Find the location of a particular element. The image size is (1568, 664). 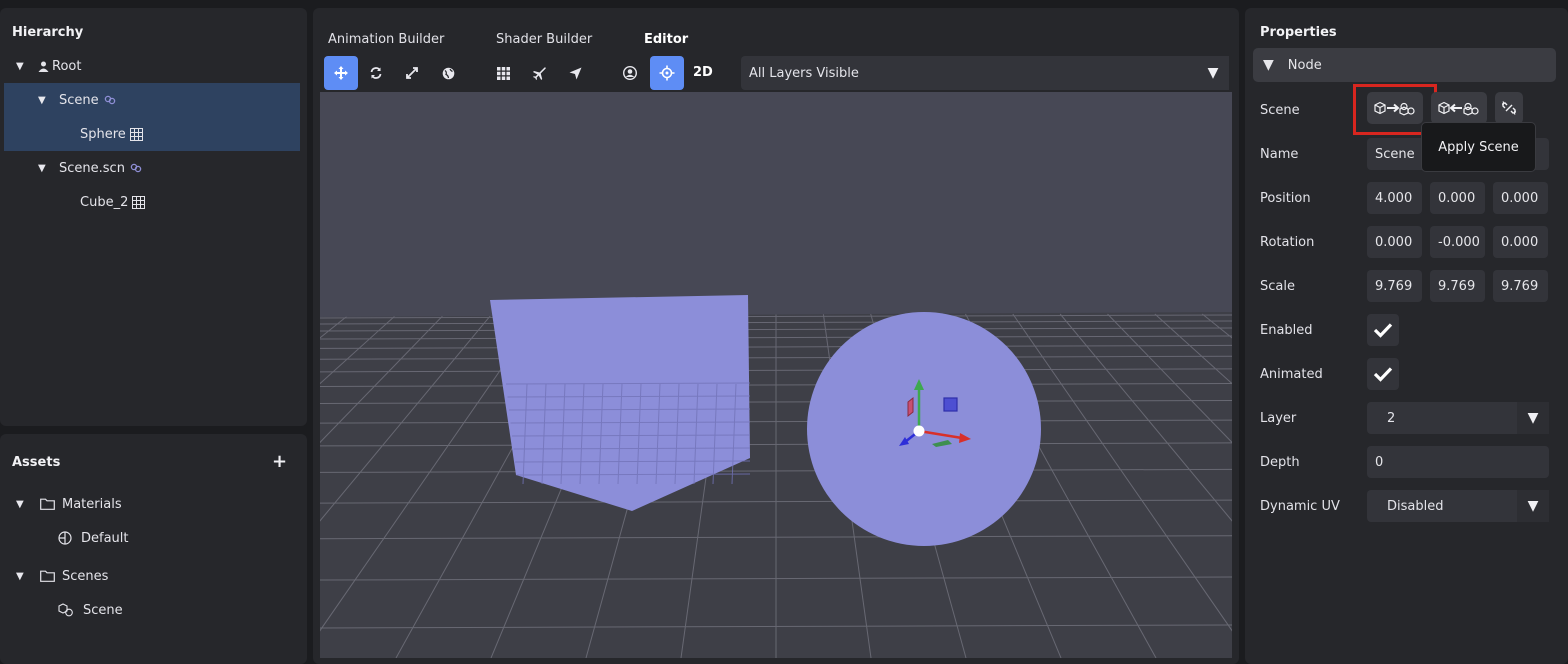

scene-cubes-icon is located at coordinates (66, 610).